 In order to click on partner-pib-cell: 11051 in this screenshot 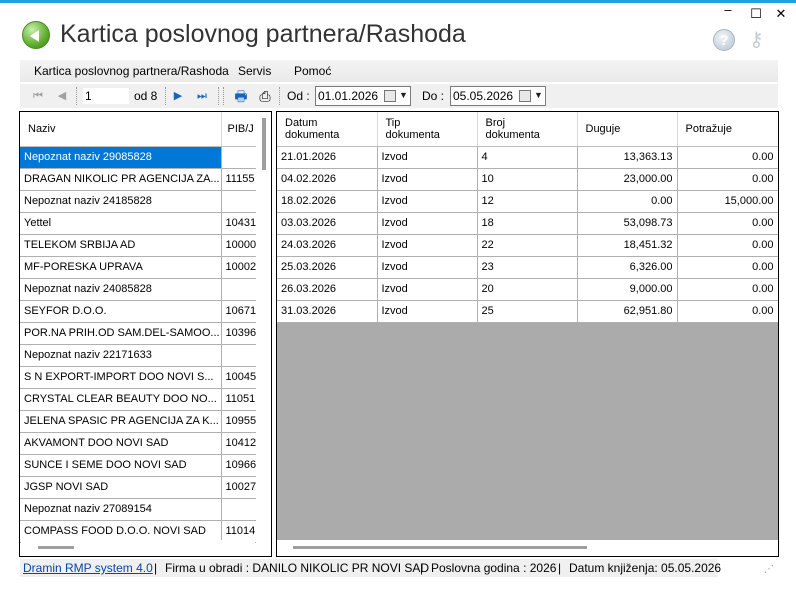, I will do `click(239, 399)`.